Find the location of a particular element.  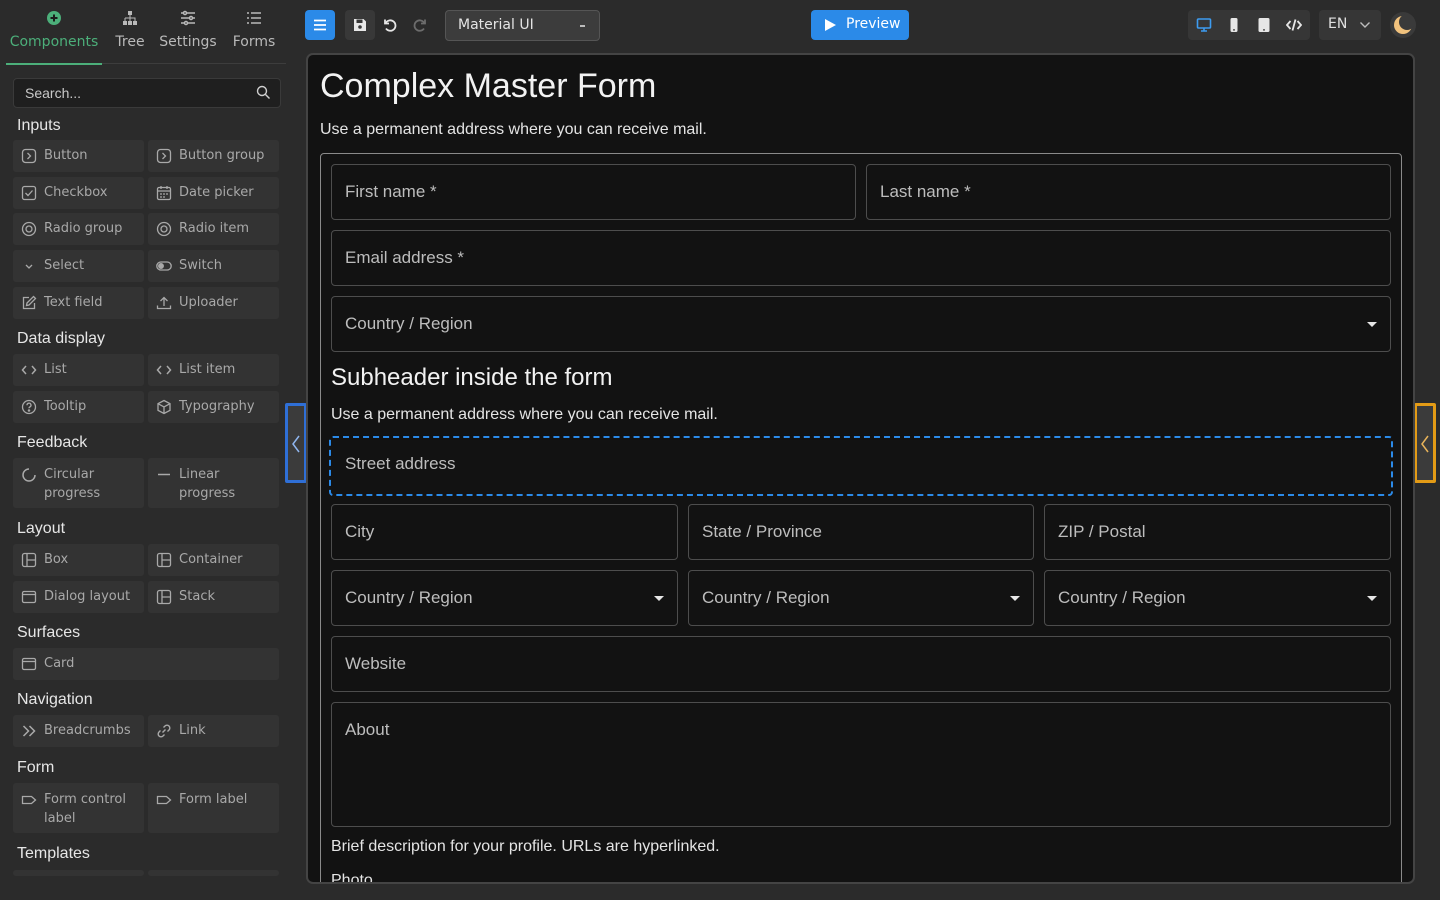

code-view-button is located at coordinates (1294, 25).